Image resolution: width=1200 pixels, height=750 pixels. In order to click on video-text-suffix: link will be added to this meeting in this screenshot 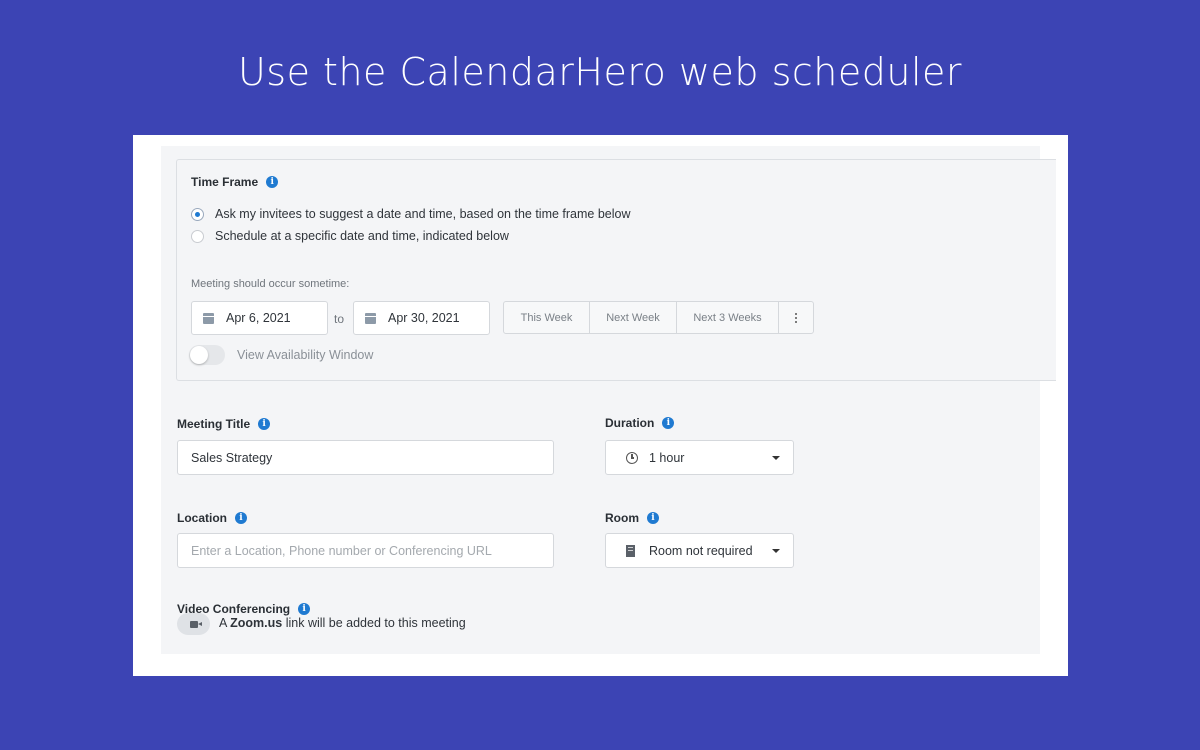, I will do `click(375, 623)`.